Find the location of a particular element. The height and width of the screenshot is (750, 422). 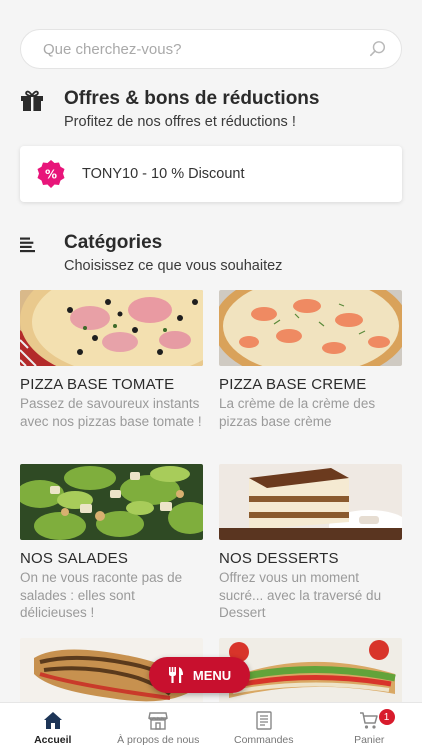

tab-label: Accueil is located at coordinates (53, 740).